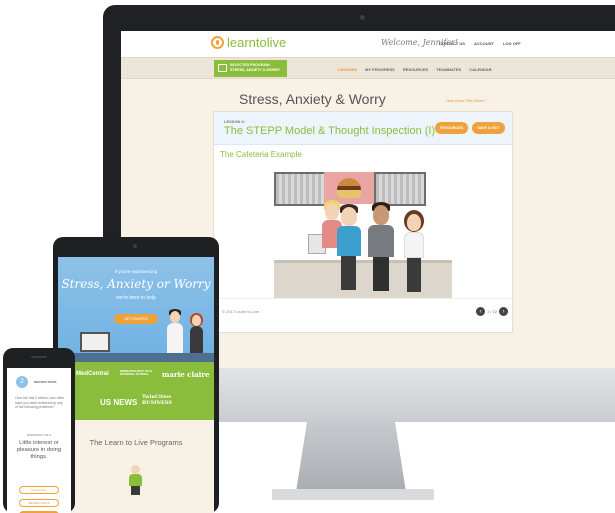 The height and width of the screenshot is (513, 615). I want to click on step-badge: 2, so click(22, 382).